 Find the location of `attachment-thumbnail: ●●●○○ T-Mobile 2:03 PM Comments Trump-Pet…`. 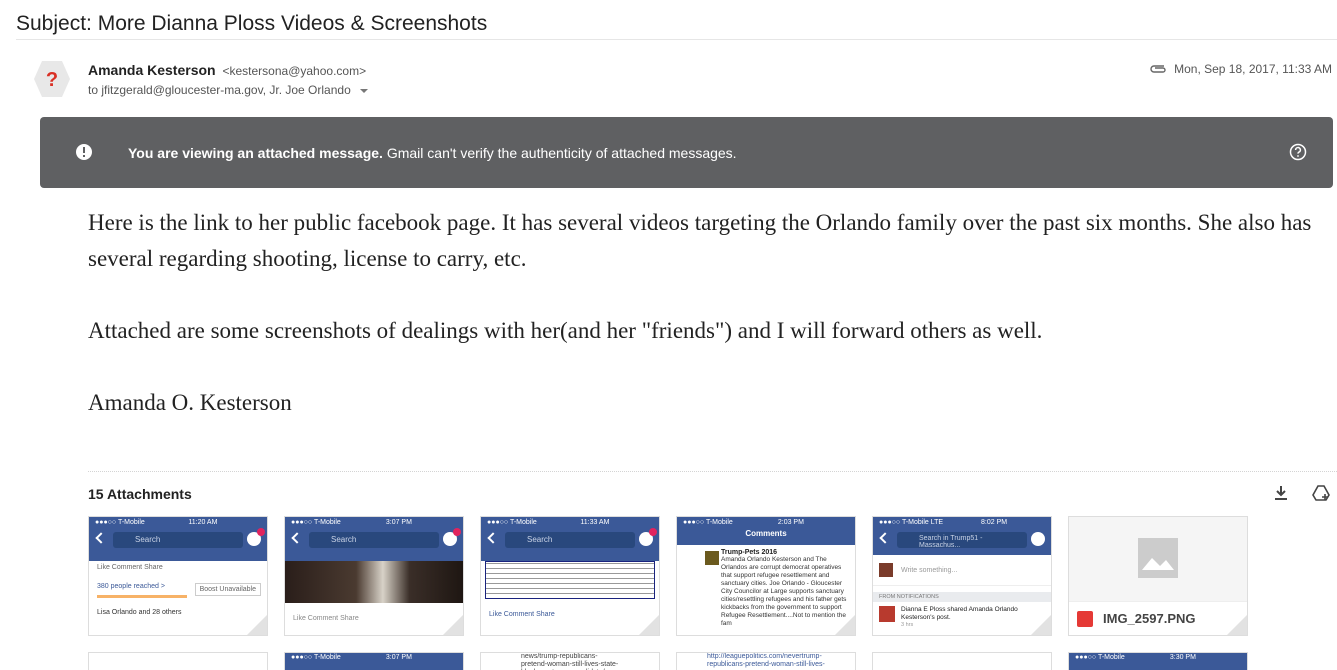

attachment-thumbnail: ●●●○○ T-Mobile 2:03 PM Comments Trump-Pet… is located at coordinates (766, 576).